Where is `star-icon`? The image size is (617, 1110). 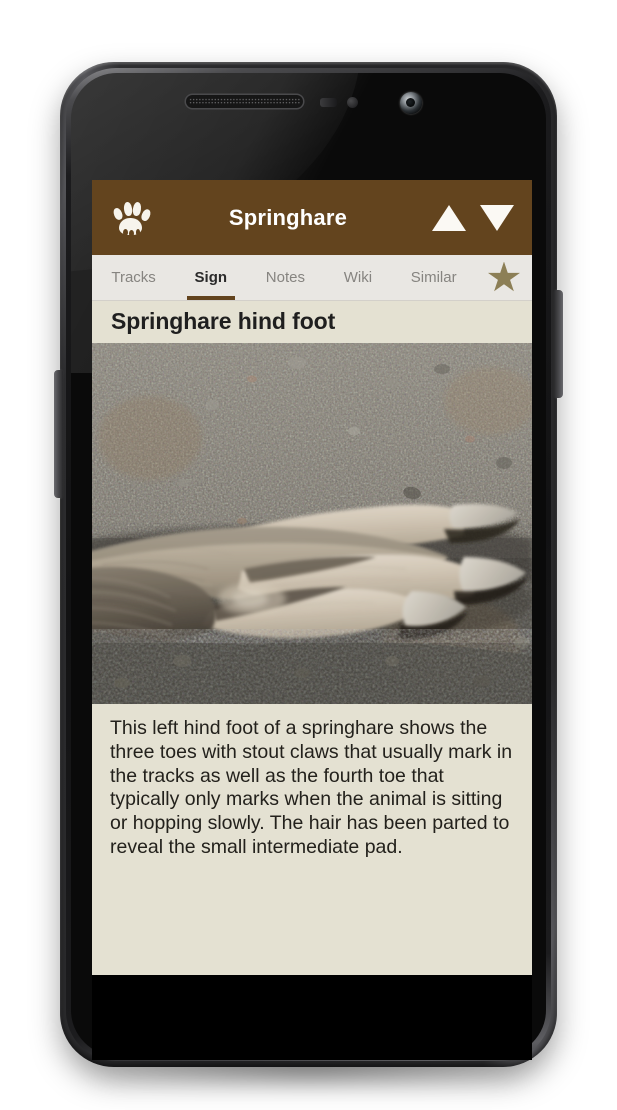 star-icon is located at coordinates (503, 276).